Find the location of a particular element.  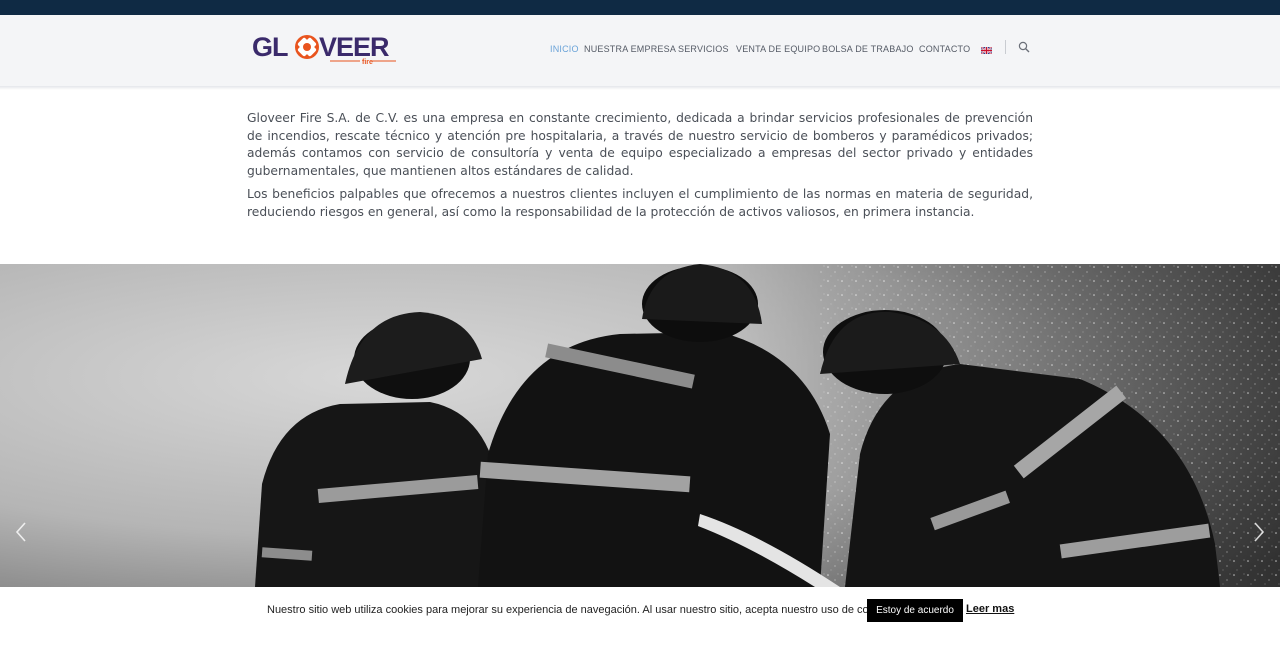

gloveer-logo: GL VEER fire is located at coordinates (325, 48).